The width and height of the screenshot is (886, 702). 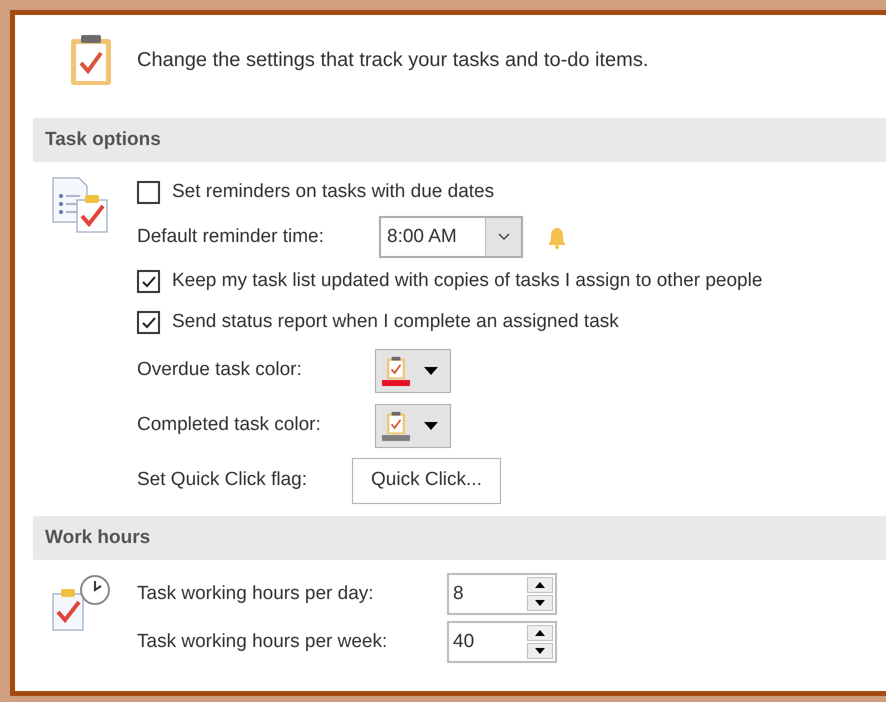 I want to click on checkbox-label: Set reminders on tasks with due dates, so click(x=333, y=192).